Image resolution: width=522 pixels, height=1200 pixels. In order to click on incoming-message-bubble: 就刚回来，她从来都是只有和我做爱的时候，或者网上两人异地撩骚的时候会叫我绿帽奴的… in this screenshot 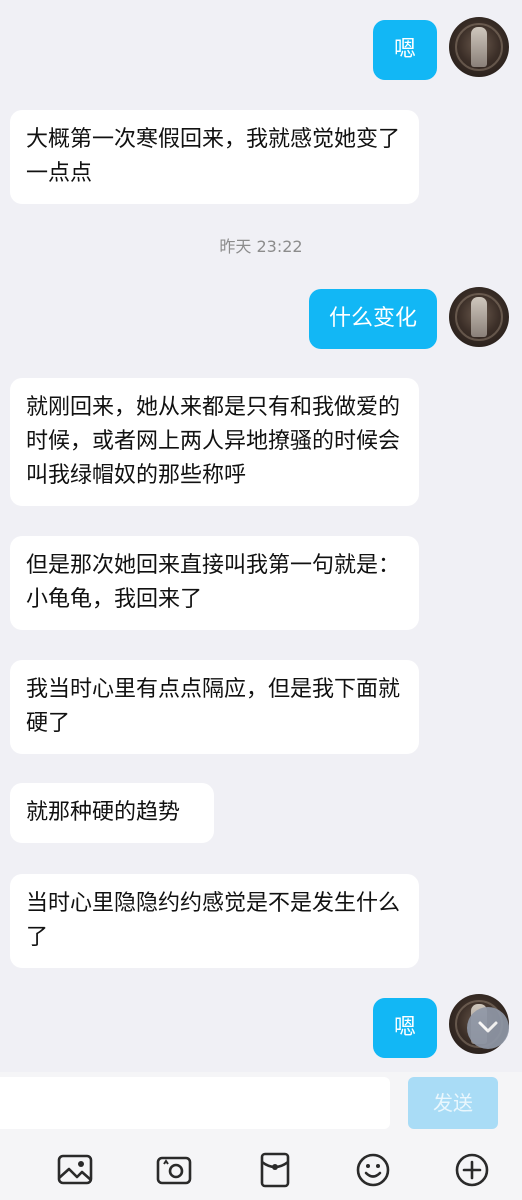, I will do `click(214, 442)`.